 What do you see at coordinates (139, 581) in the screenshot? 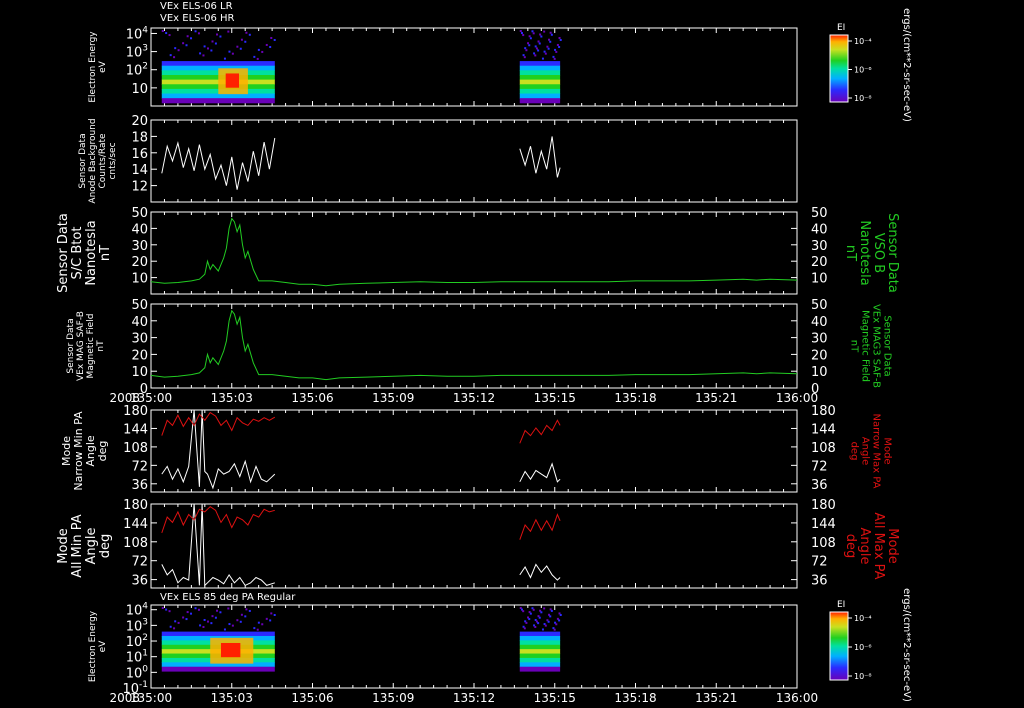
I see `y-tick-label: 36` at bounding box center [139, 581].